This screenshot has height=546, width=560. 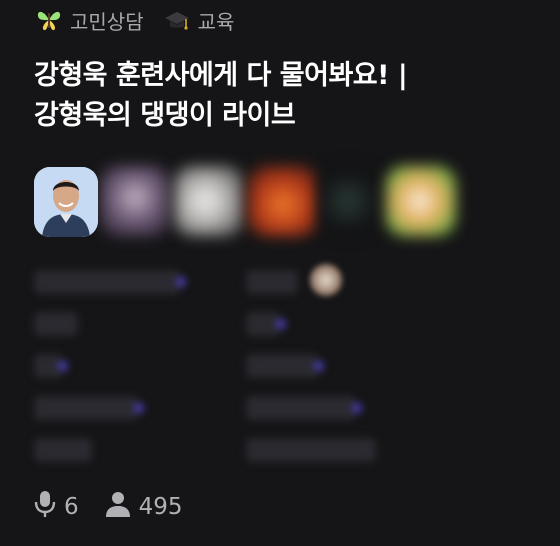 I want to click on category-tags: 고민상담 교육, so click(x=135, y=20).